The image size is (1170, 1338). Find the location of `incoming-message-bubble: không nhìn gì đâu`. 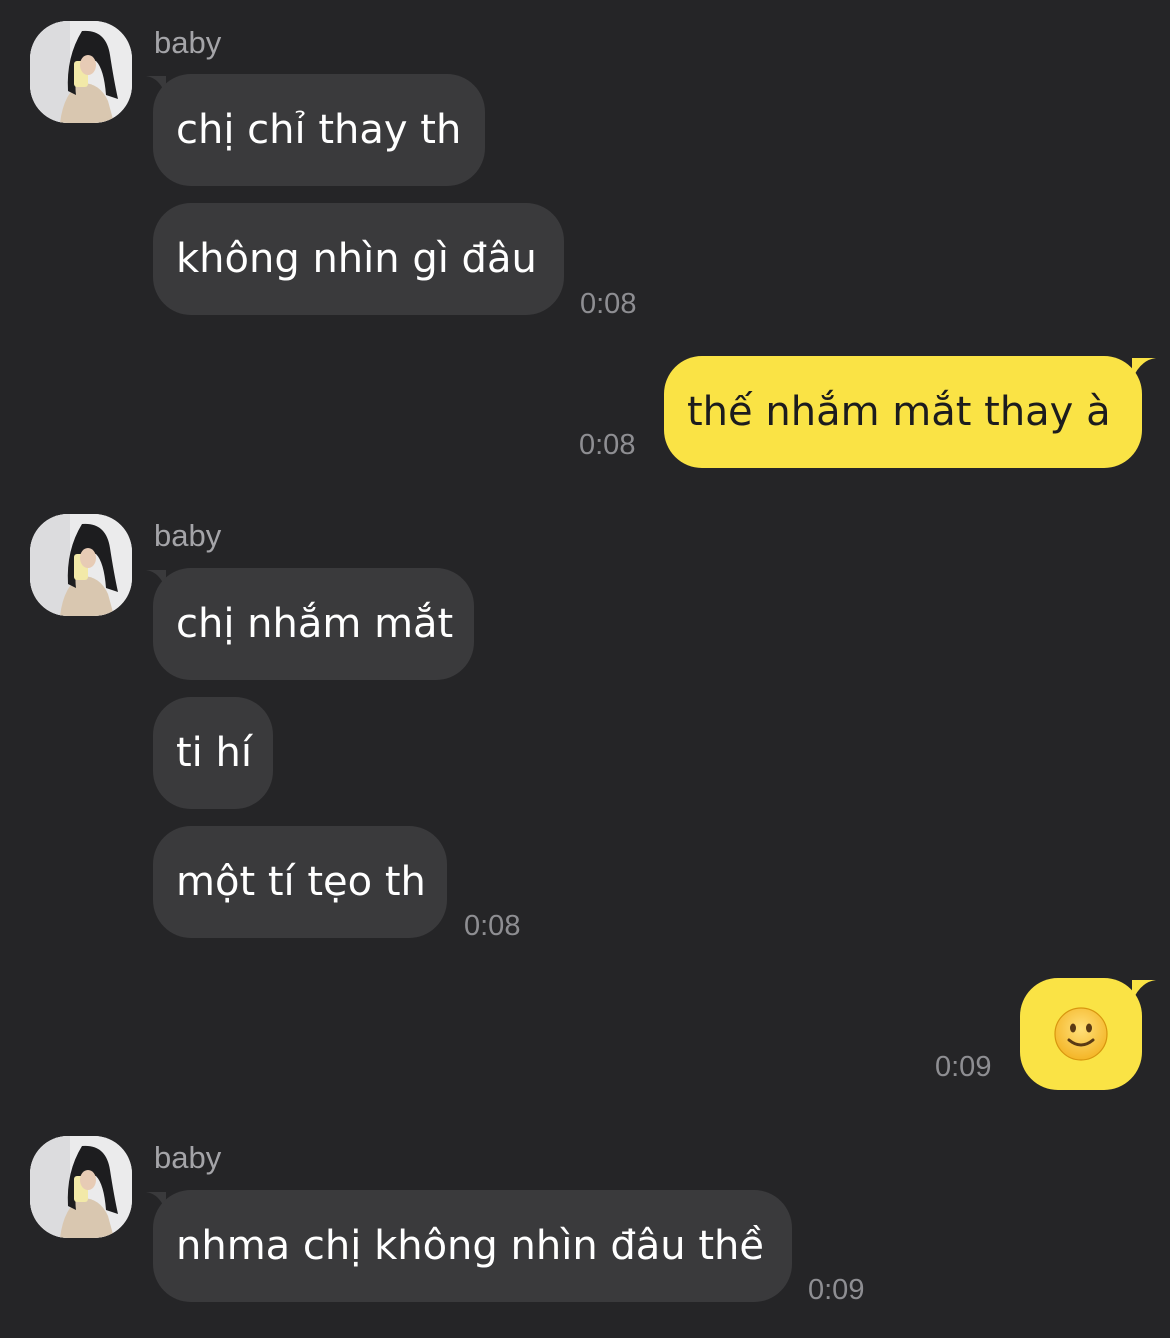

incoming-message-bubble: không nhìn gì đâu is located at coordinates (358, 259).